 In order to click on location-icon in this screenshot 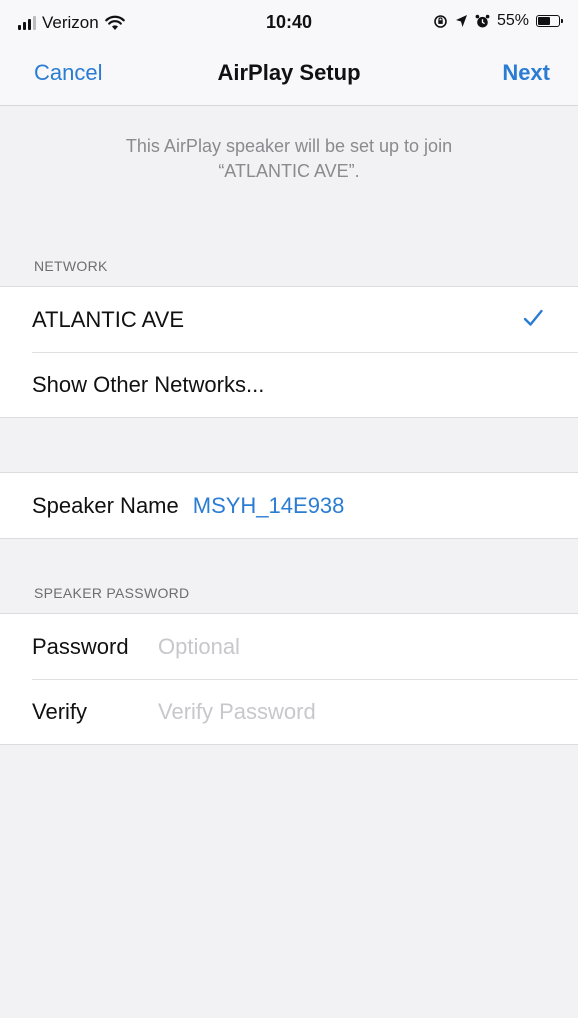, I will do `click(461, 21)`.